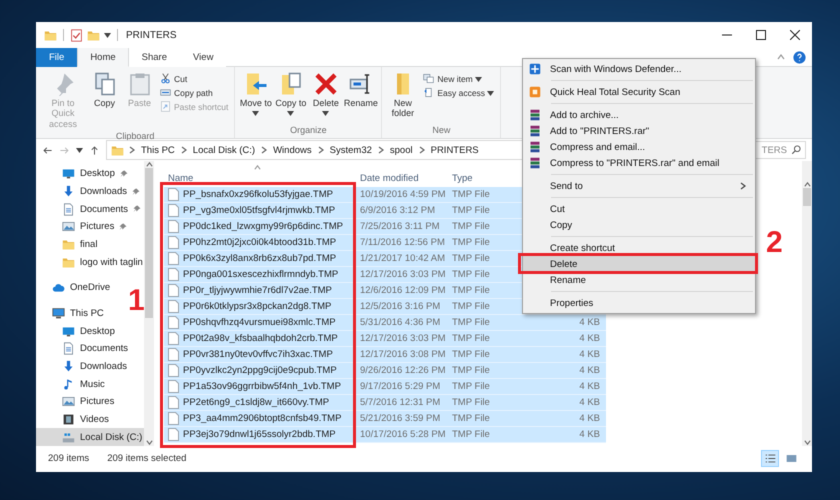 This screenshot has height=500, width=840. What do you see at coordinates (107, 35) in the screenshot?
I see `customize-caret-icon` at bounding box center [107, 35].